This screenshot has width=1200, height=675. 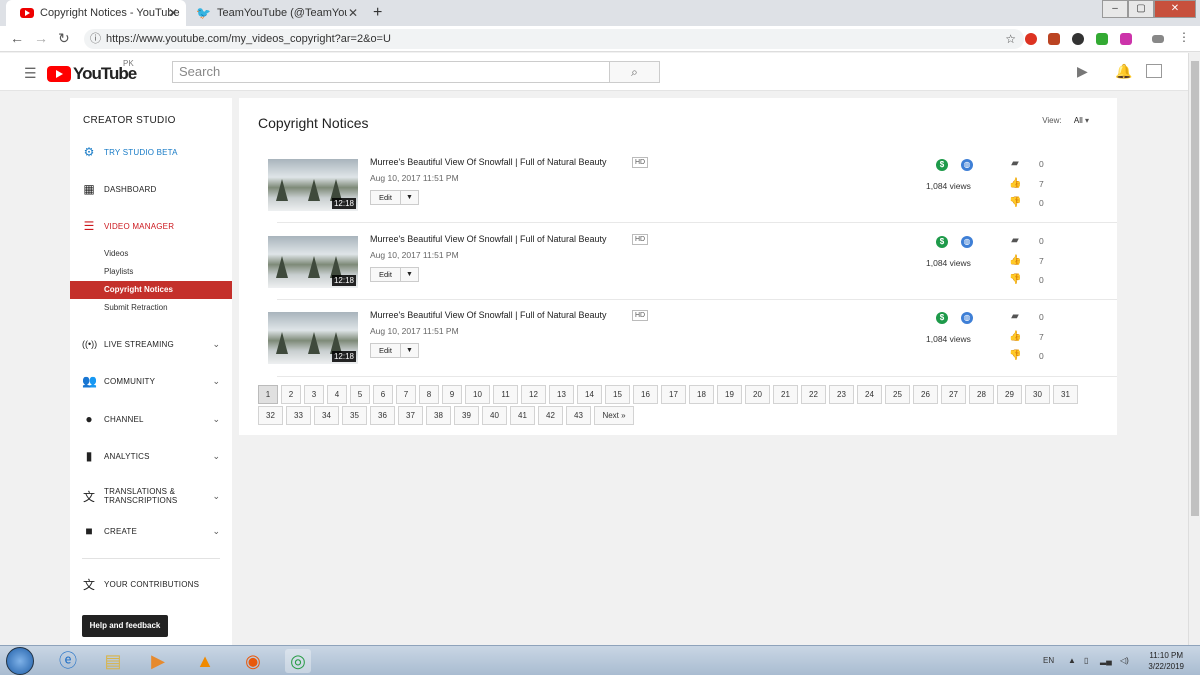 What do you see at coordinates (589, 394) in the screenshot?
I see `page-button: 14` at bounding box center [589, 394].